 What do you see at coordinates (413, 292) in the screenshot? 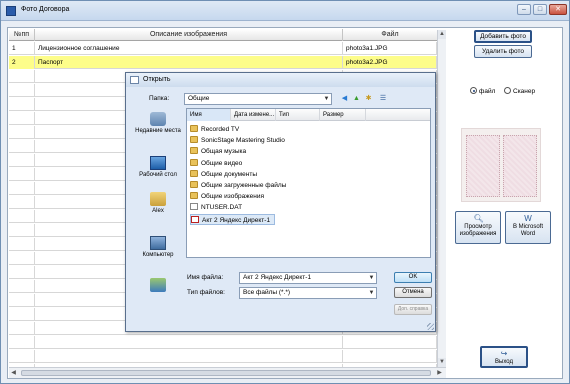
I see `cancel-button: Отмена` at bounding box center [413, 292].